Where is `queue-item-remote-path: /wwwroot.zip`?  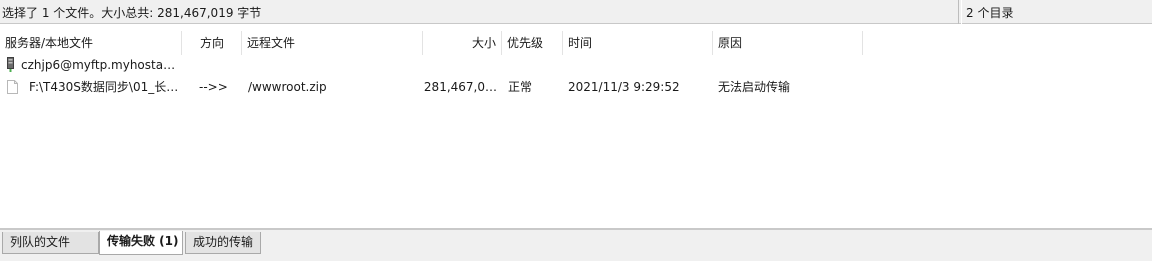 queue-item-remote-path: /wwwroot.zip is located at coordinates (287, 87).